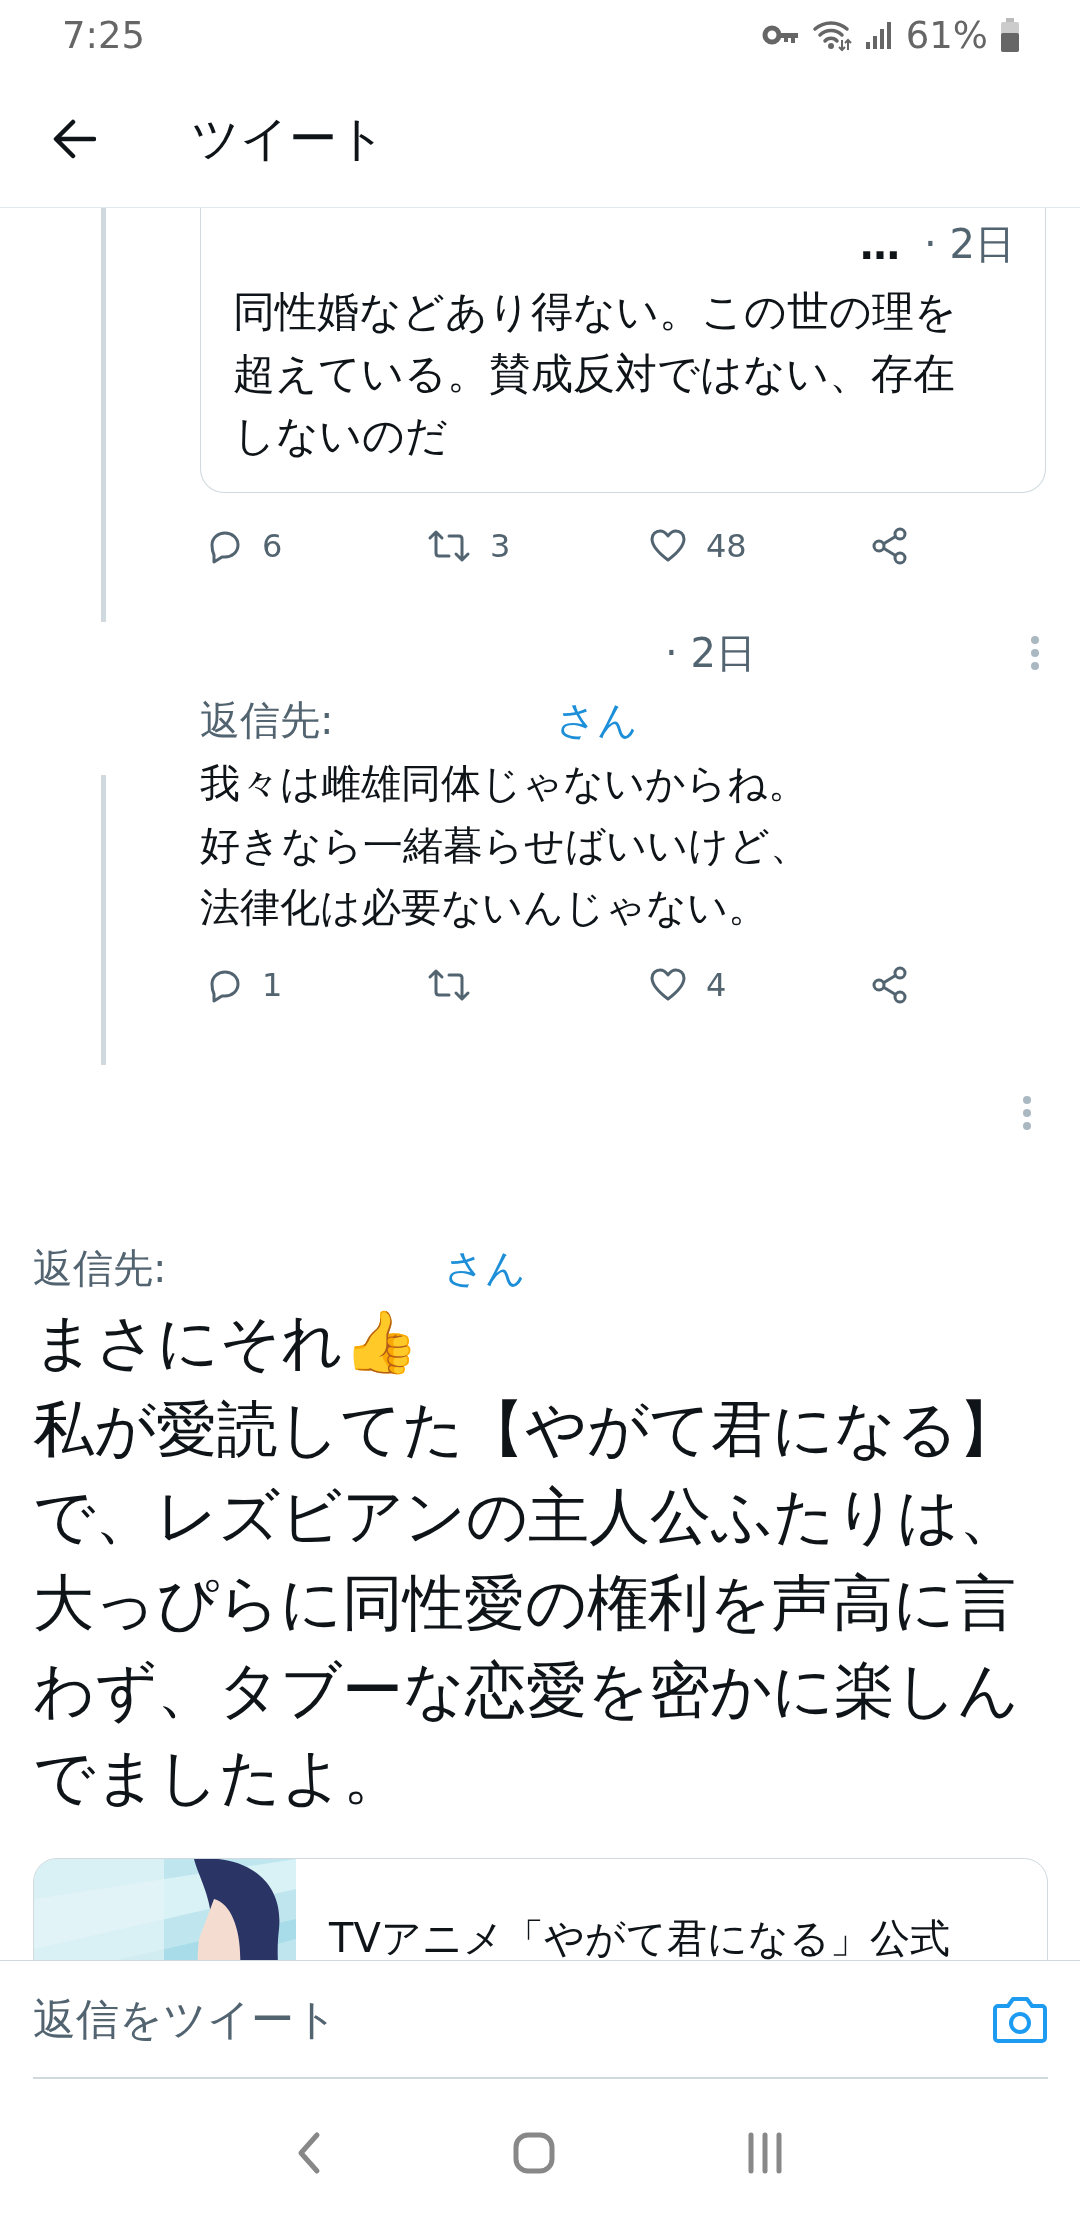 This screenshot has width=1080, height=2220. I want to click on reply-action: 6, so click(311, 546).